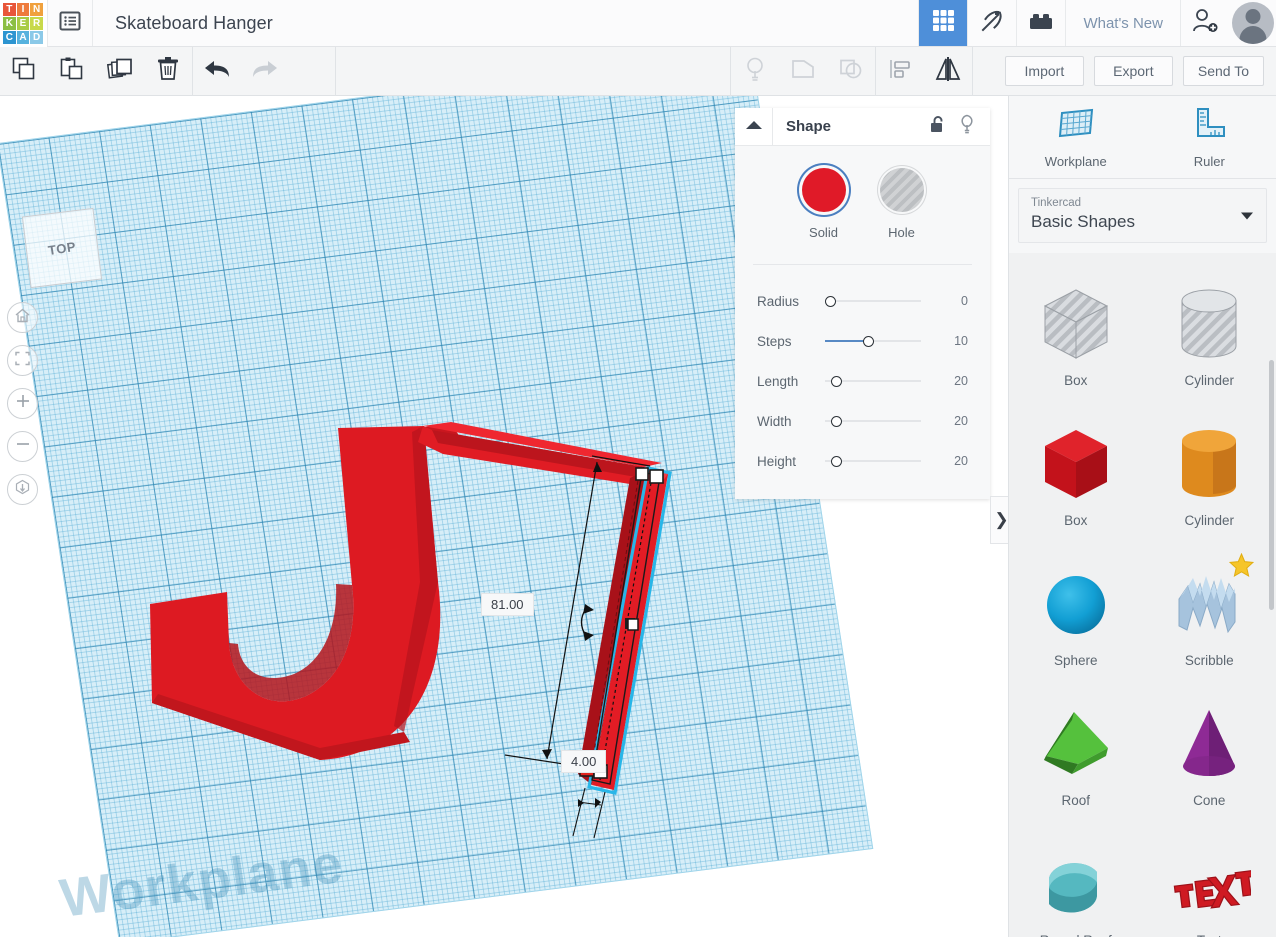 The height and width of the screenshot is (937, 1276). I want to click on shape-cylinder: Cylinder, so click(1209, 481).